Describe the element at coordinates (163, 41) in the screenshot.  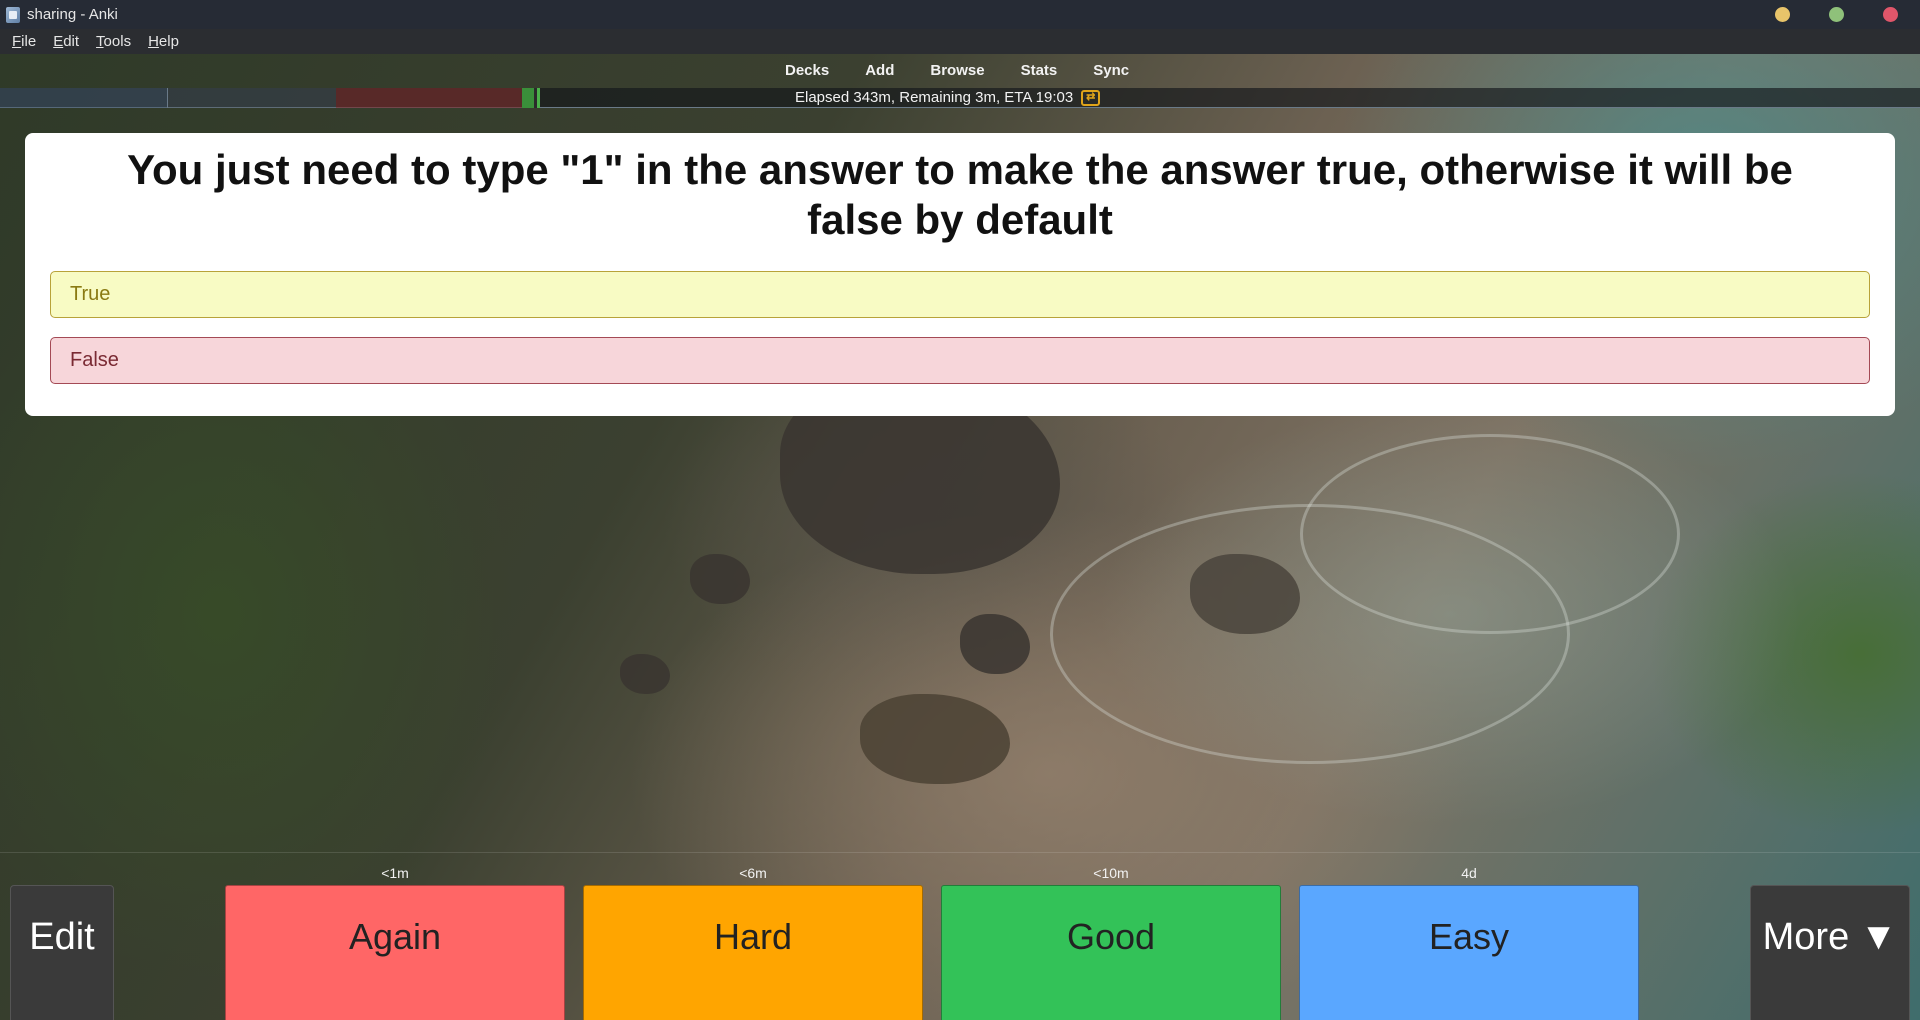
I see `menu-help: Help` at that location.